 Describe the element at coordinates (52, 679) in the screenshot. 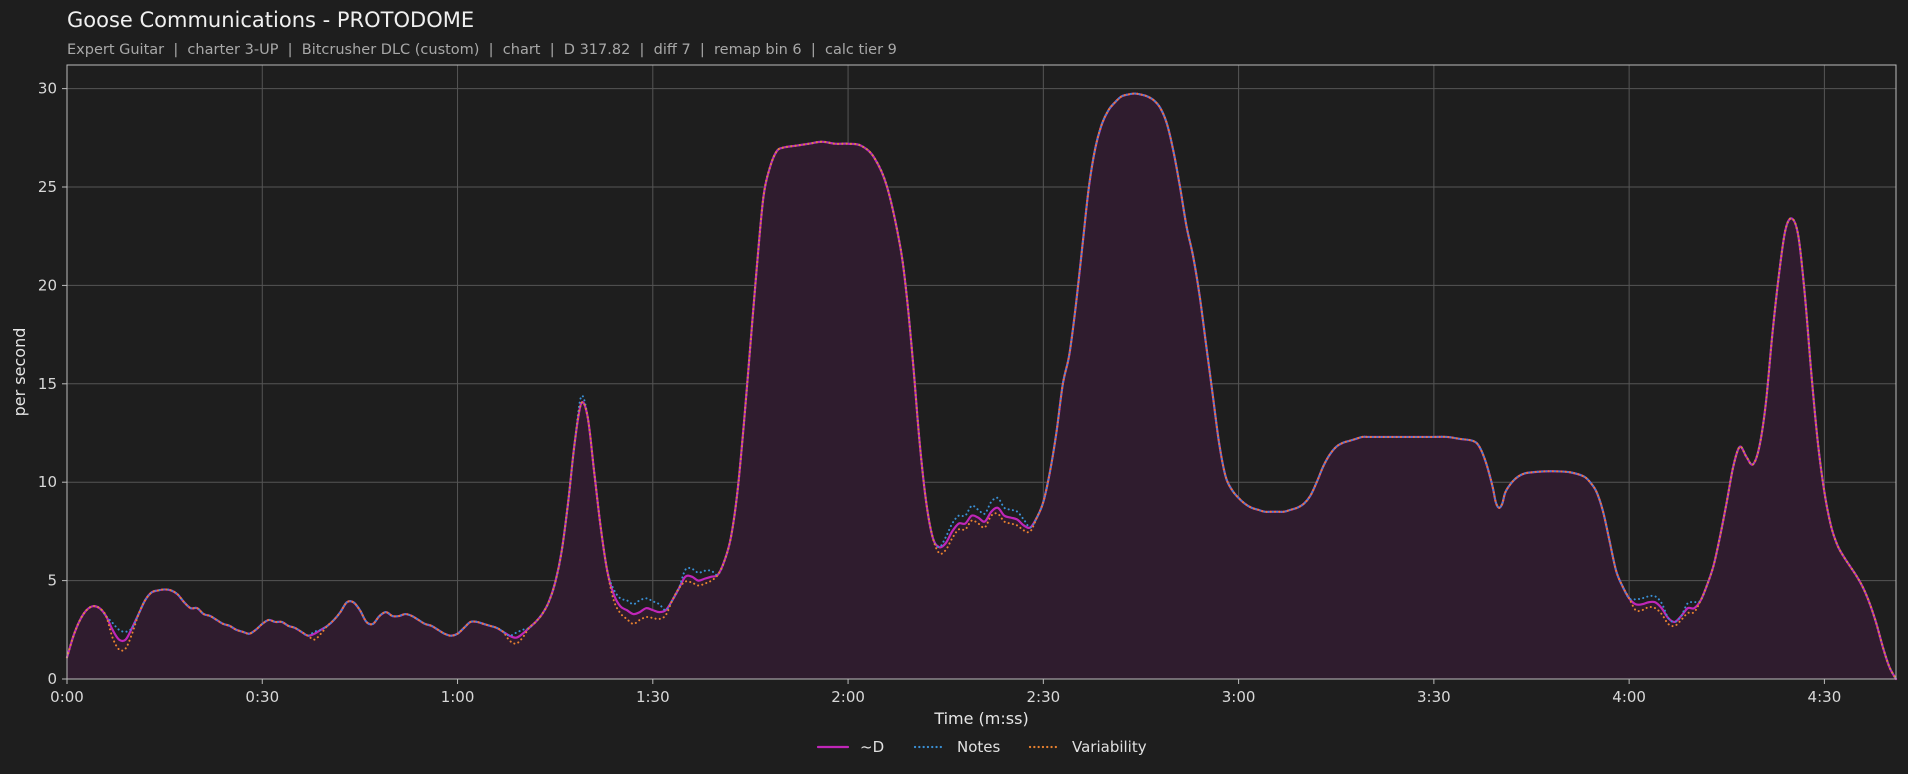

I see `y-tick-label: 0` at that location.